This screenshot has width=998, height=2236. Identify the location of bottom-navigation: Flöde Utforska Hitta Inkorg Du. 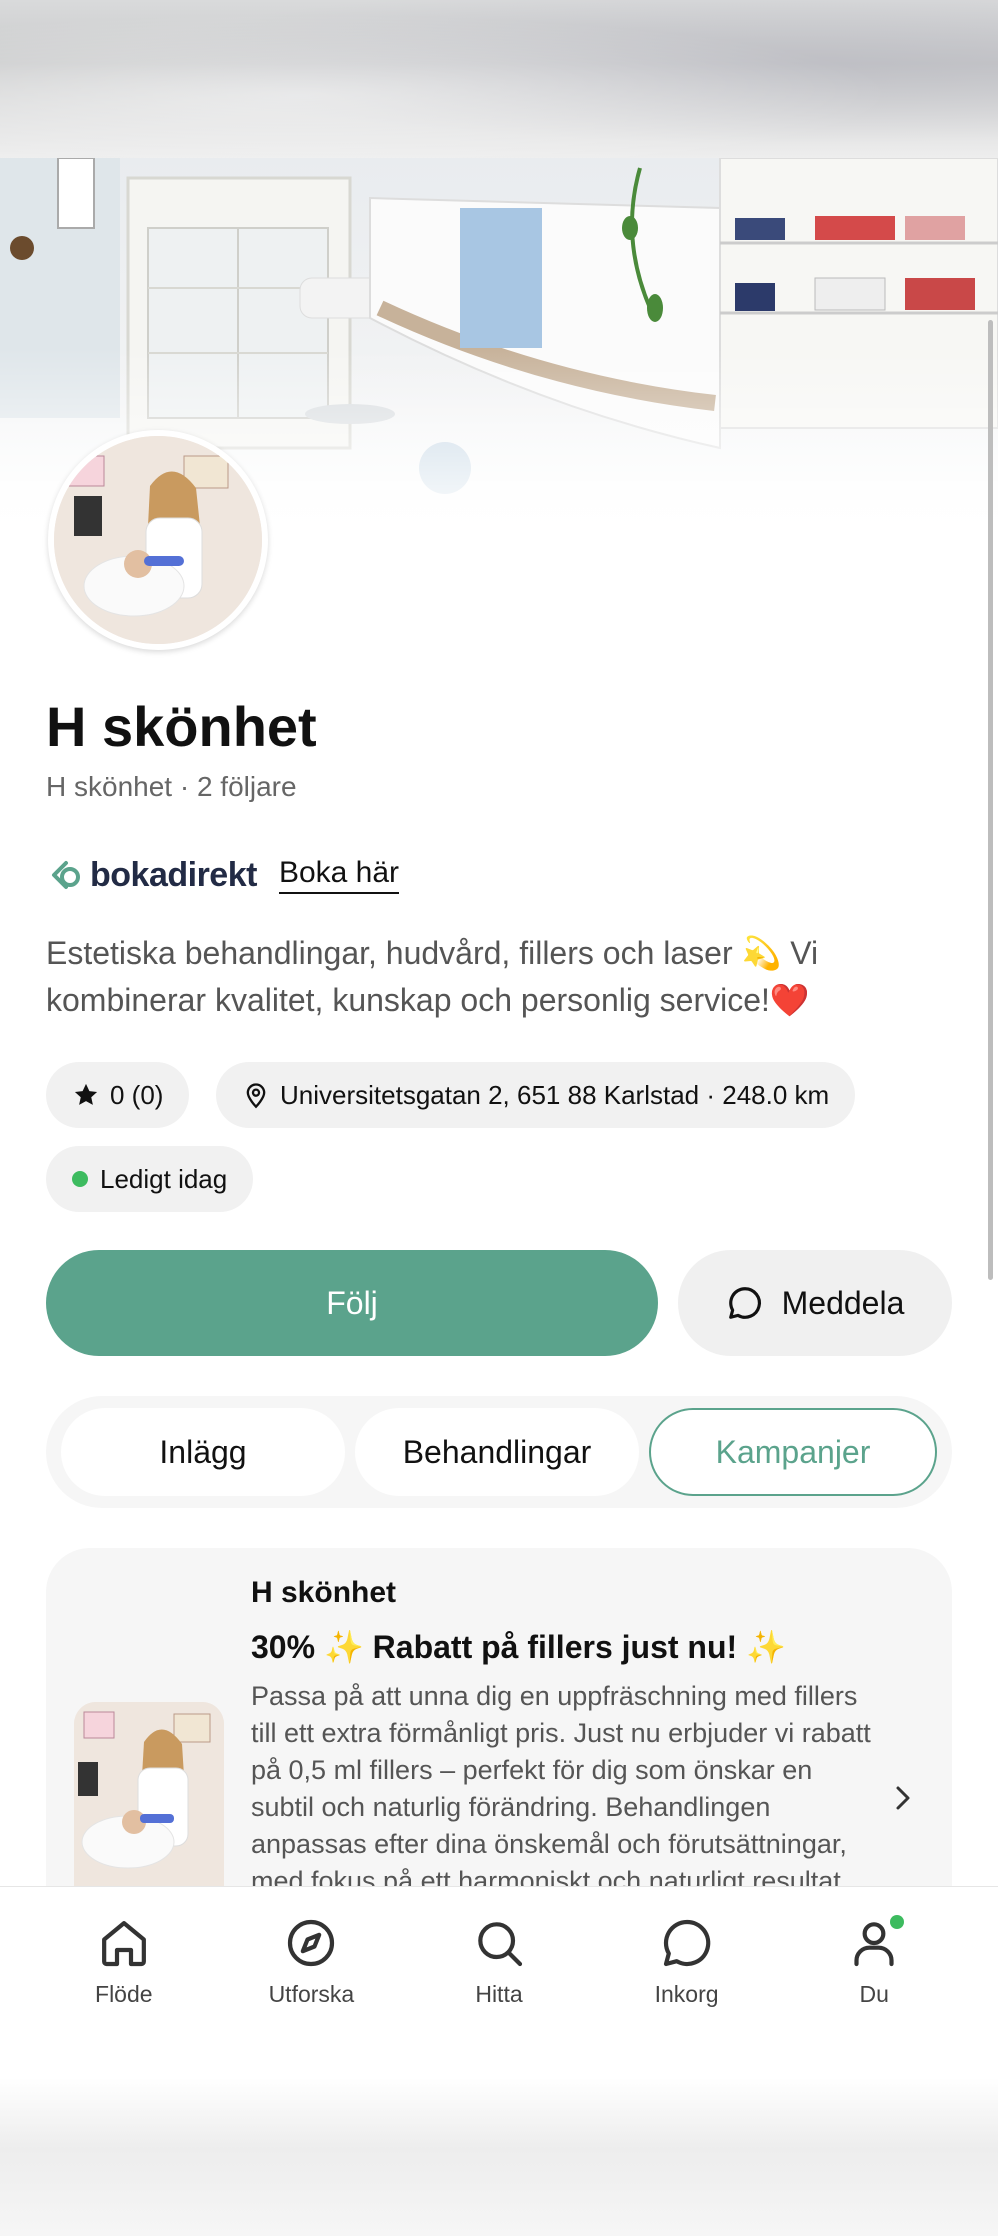
(499, 1982).